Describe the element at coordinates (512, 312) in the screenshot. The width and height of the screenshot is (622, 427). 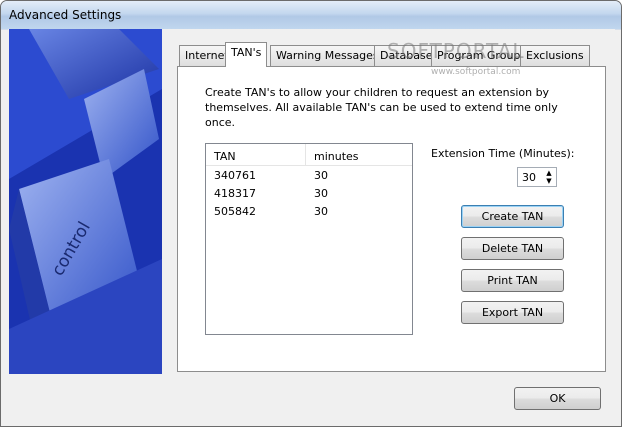
I see `export-tan-button: Export TAN` at that location.